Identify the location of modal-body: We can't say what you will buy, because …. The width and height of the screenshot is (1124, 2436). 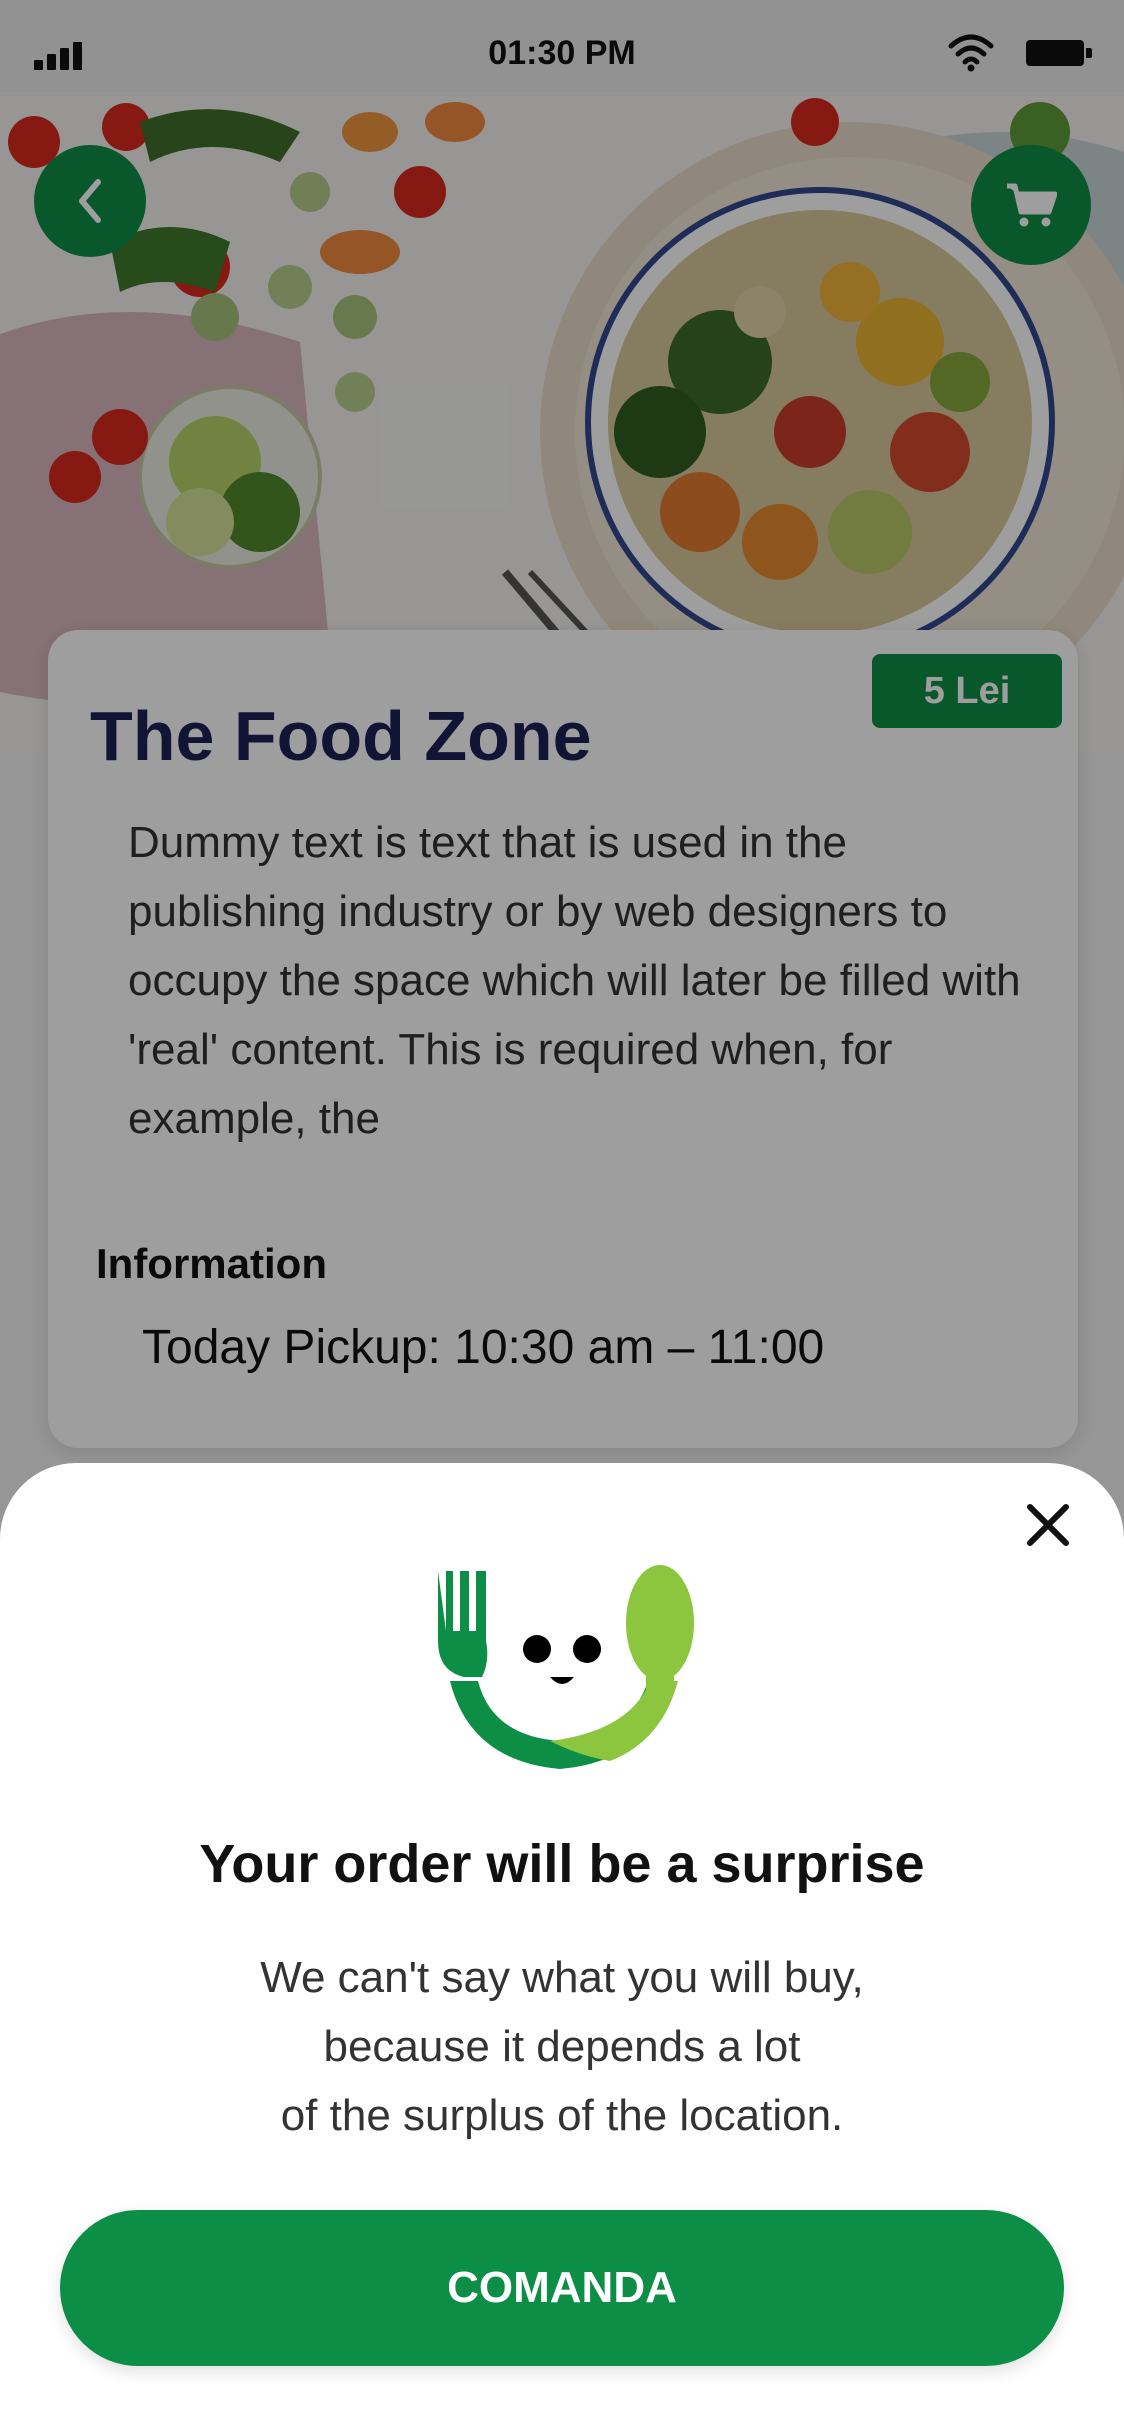
(562, 2046).